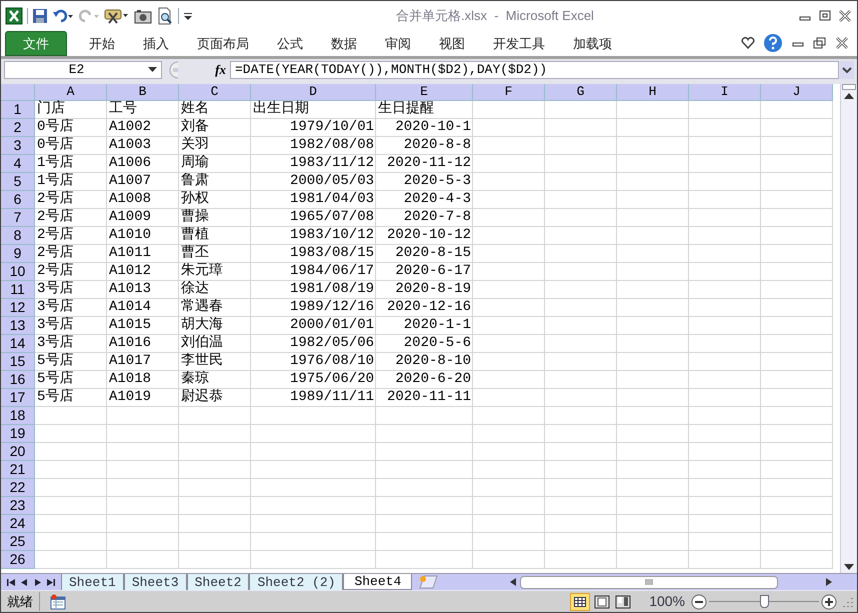 The image size is (858, 613). Describe the element at coordinates (18, 362) in the screenshot. I see `row-header: 15` at that location.